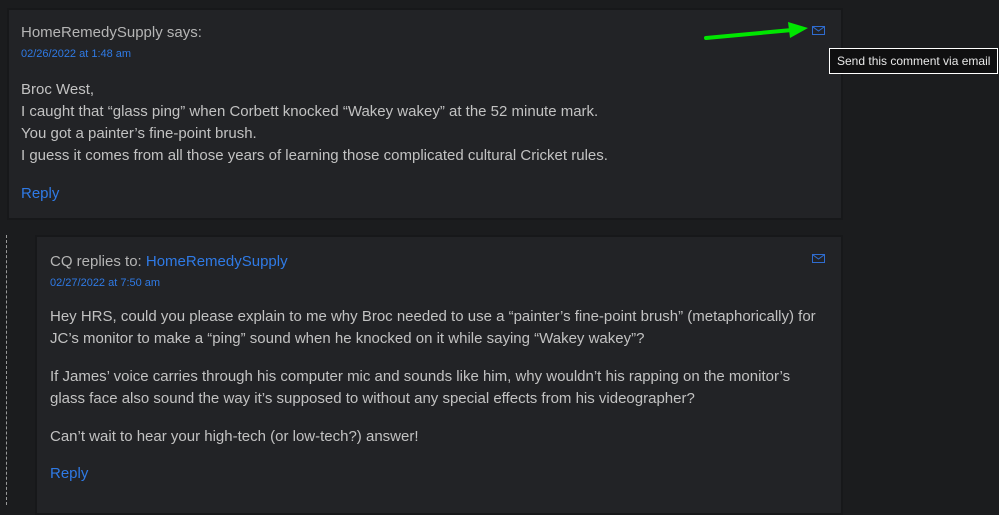  What do you see at coordinates (914, 61) in the screenshot?
I see `email-tooltip: Send this comment via email` at bounding box center [914, 61].